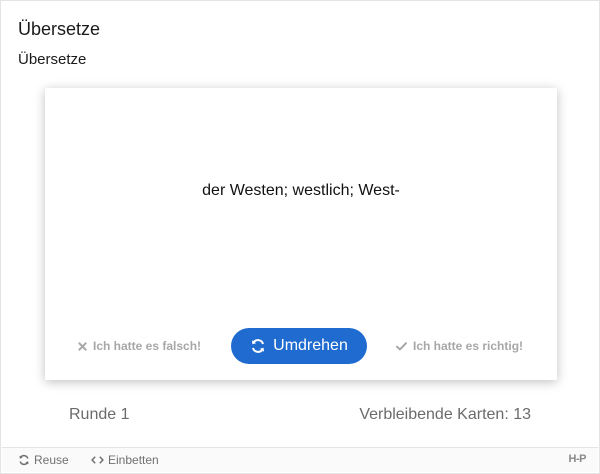 This screenshot has height=474, width=600. Describe the element at coordinates (468, 346) in the screenshot. I see `right-button-label: Ich hatte es richtig!` at that location.